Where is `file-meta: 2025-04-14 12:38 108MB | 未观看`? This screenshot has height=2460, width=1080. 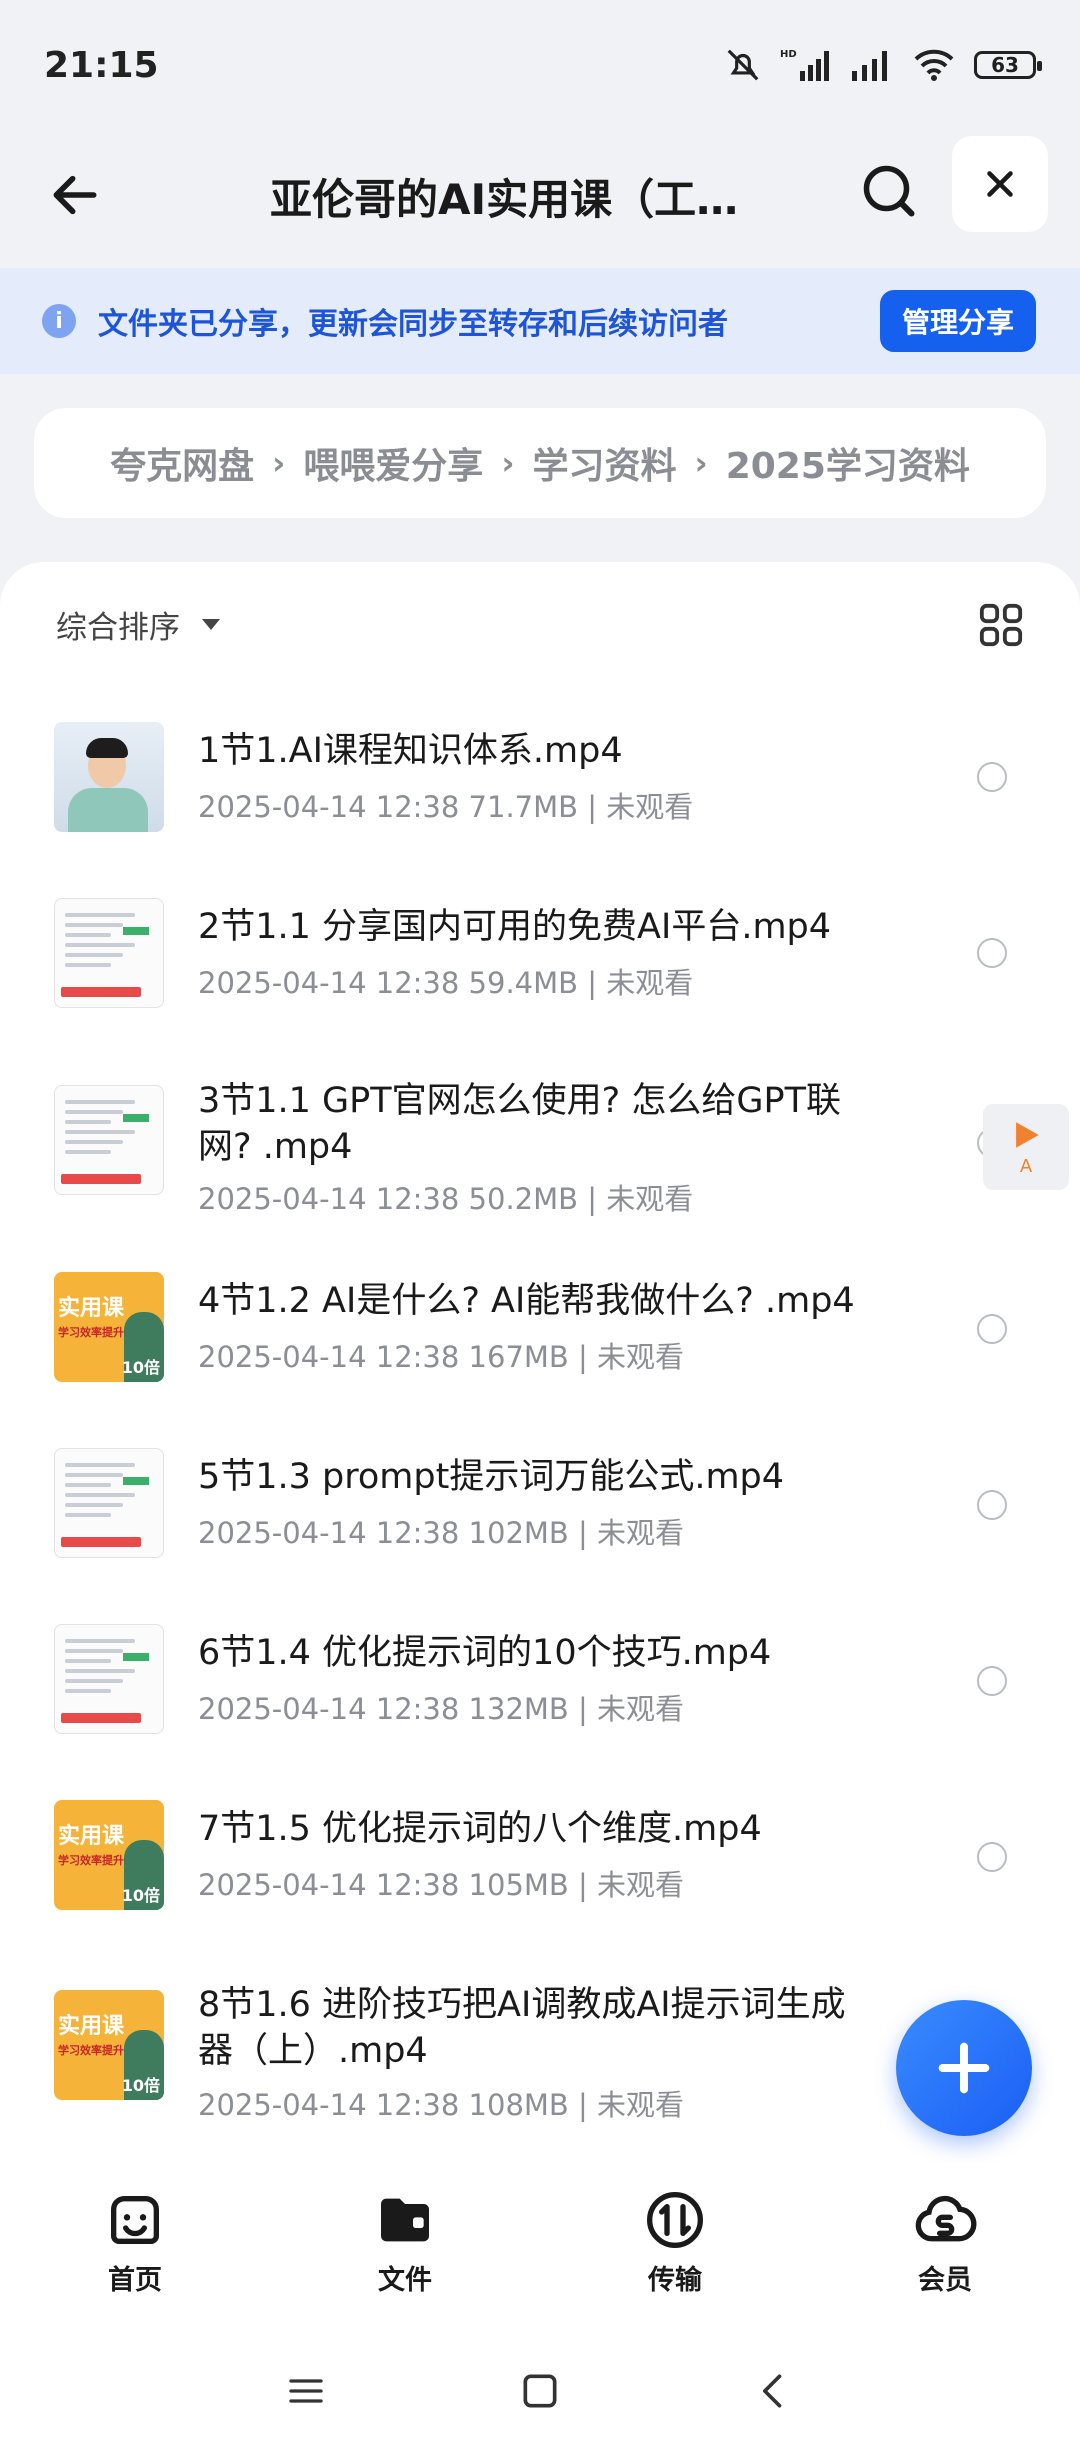
file-meta: 2025-04-14 12:38 108MB | 未观看 is located at coordinates (441, 2105).